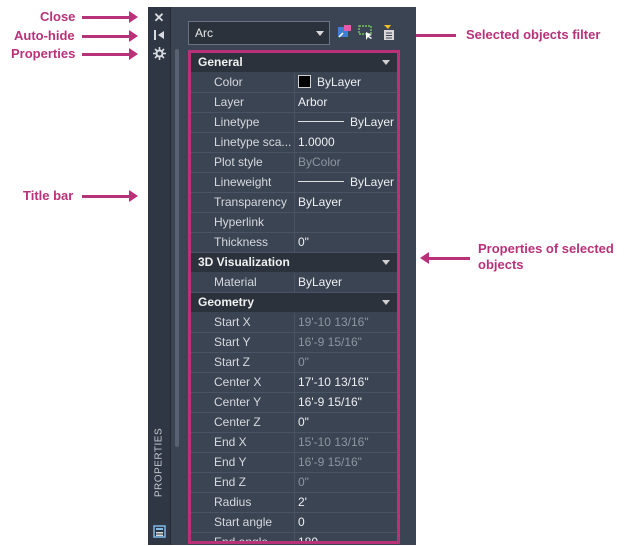 This screenshot has height=546, width=627. What do you see at coordinates (321, 181) in the screenshot?
I see `line-sample-icon` at bounding box center [321, 181].